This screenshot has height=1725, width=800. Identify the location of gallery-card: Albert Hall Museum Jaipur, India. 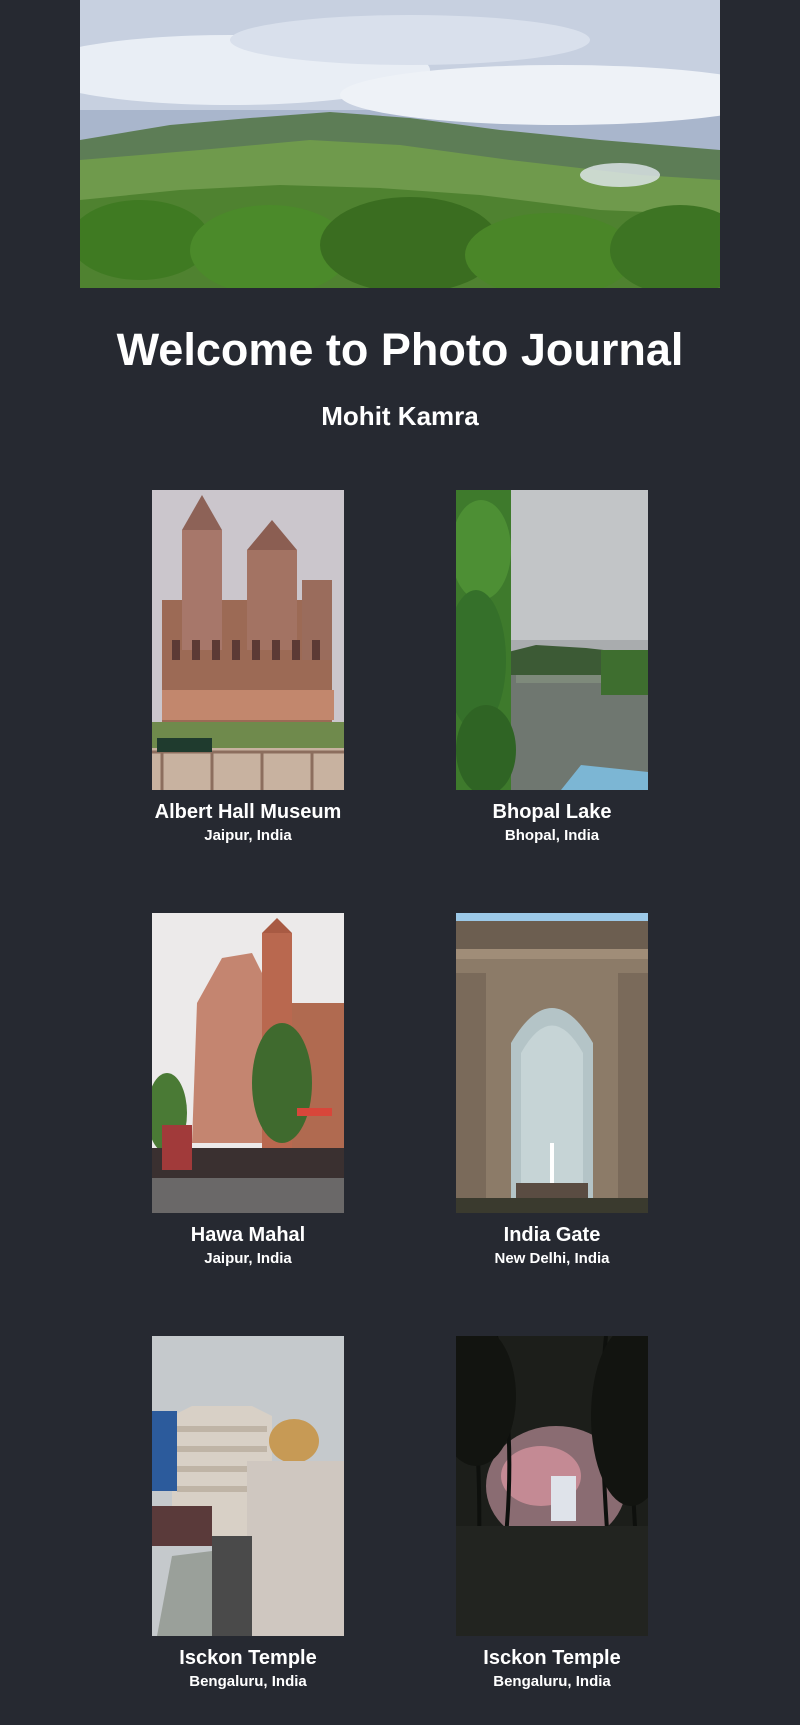
(248, 667).